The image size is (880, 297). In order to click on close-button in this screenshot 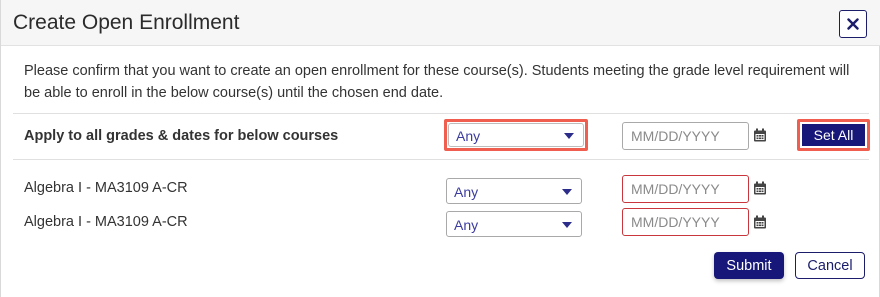, I will do `click(853, 24)`.